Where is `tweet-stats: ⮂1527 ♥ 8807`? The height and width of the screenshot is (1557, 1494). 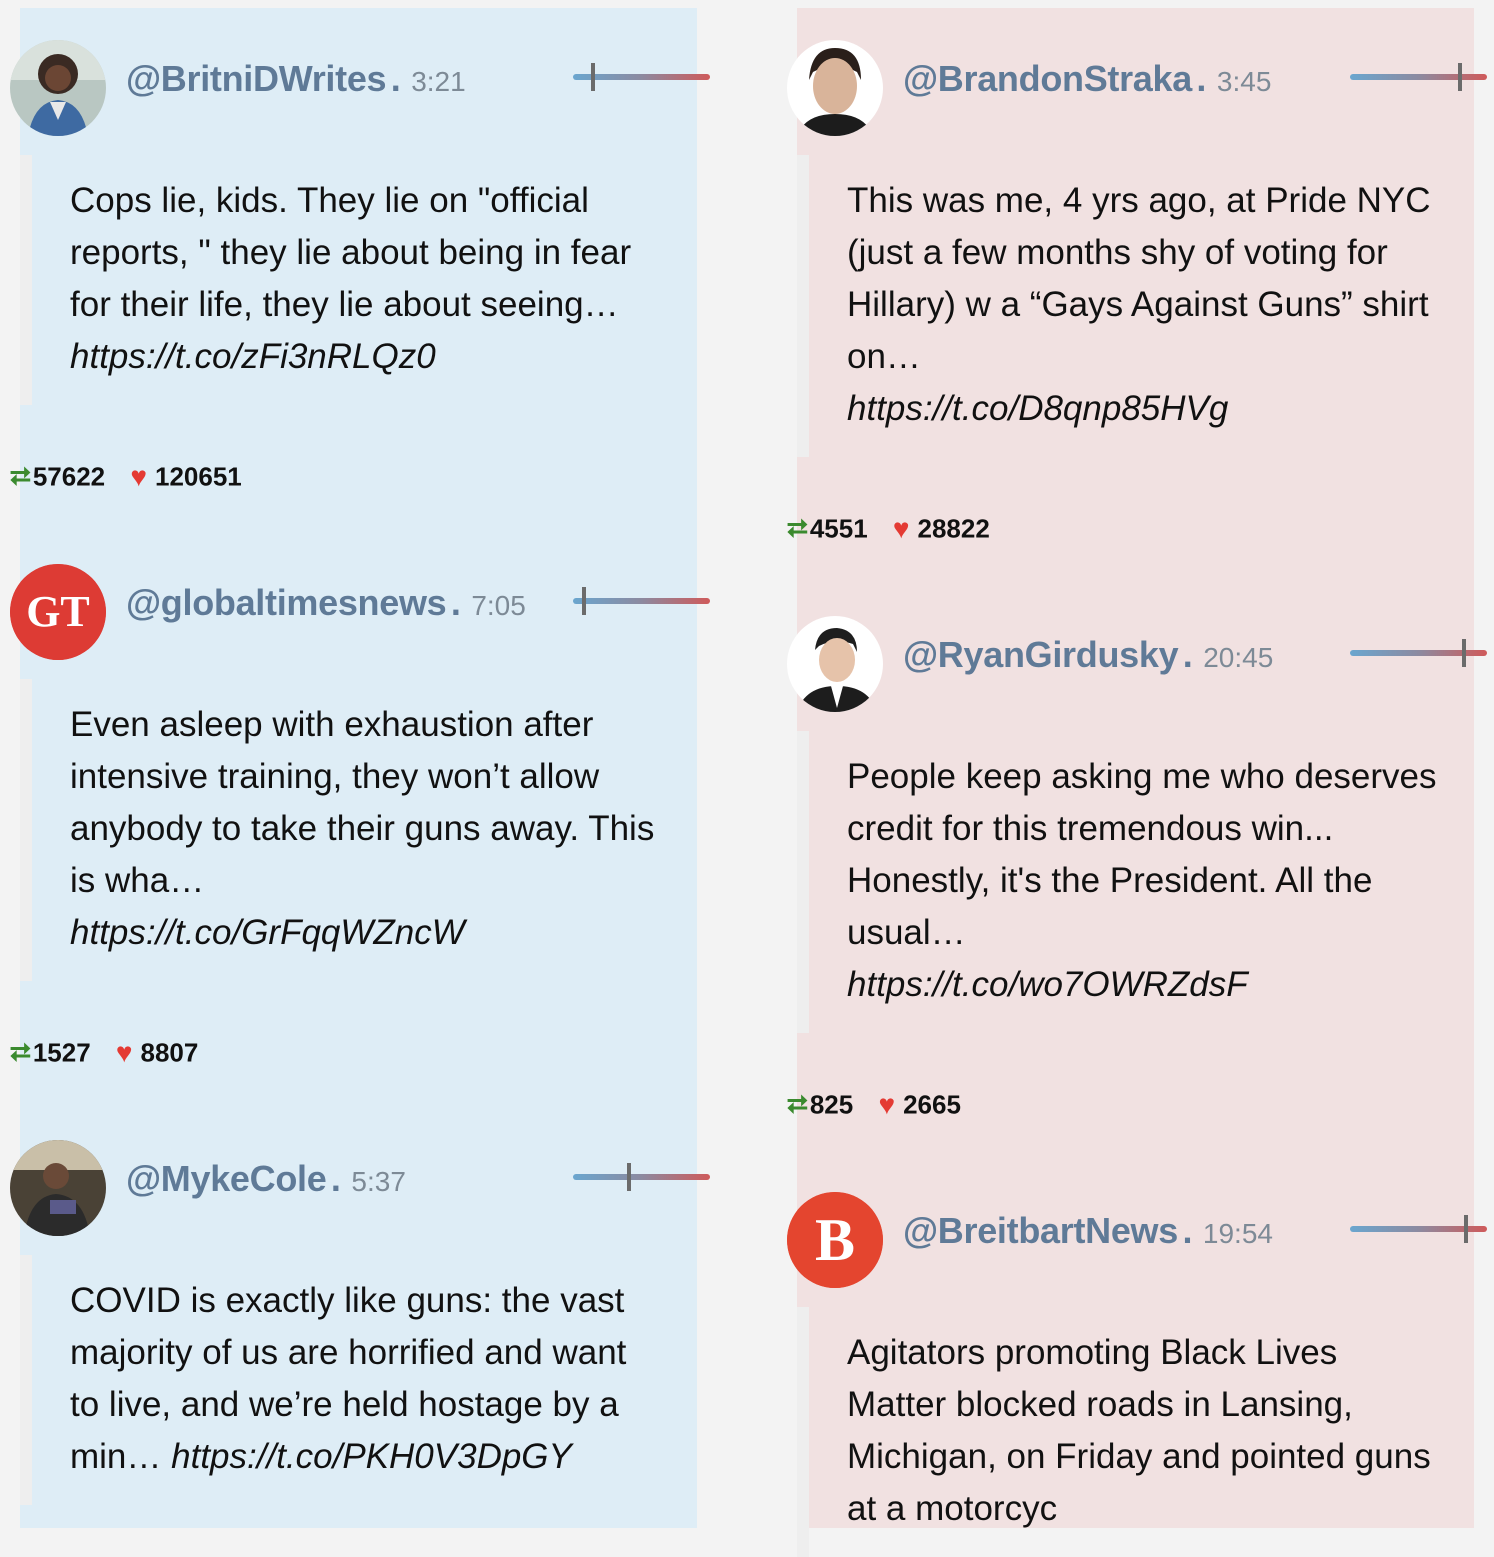 tweet-stats: ⮂1527 ♥ 8807 is located at coordinates (104, 1052).